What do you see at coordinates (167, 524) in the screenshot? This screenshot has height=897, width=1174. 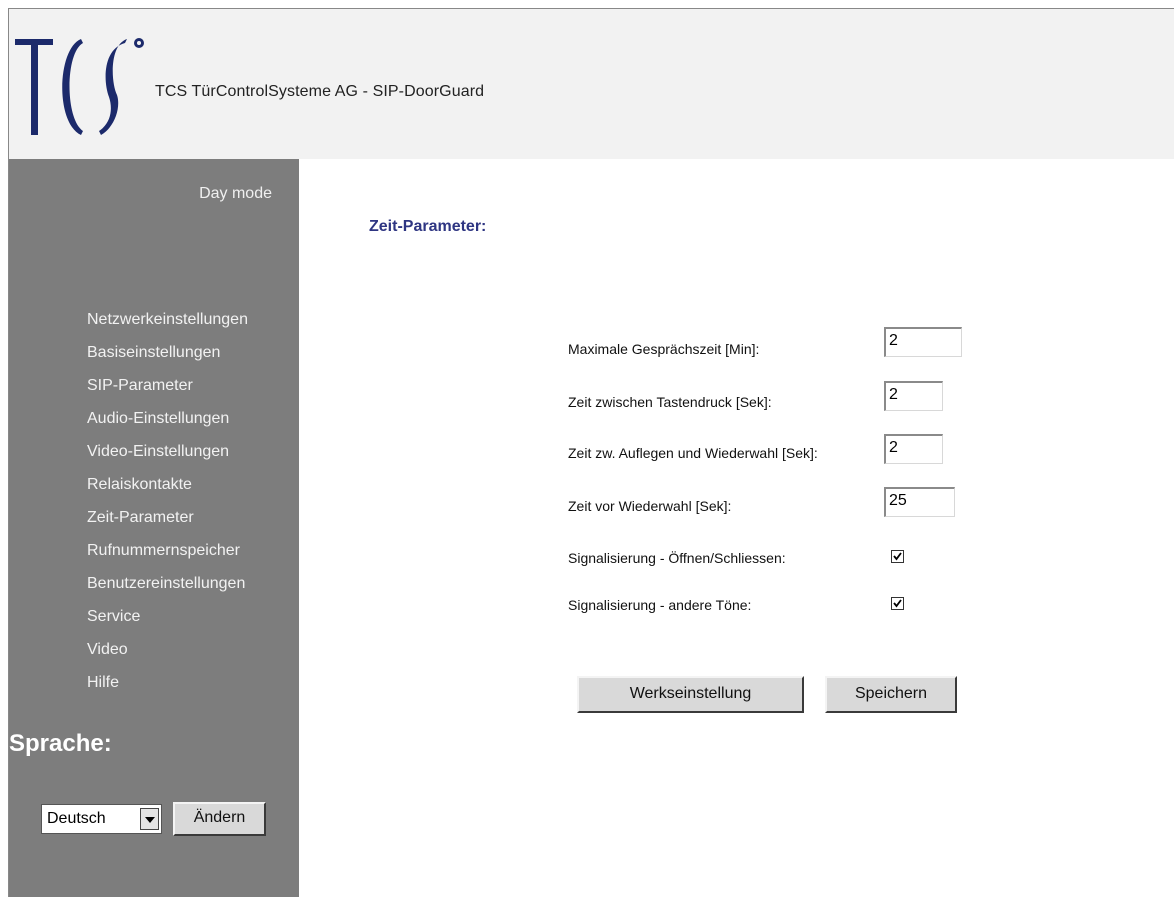 I see `nav-item-zeit-parameter: Zeit-Parameter` at bounding box center [167, 524].